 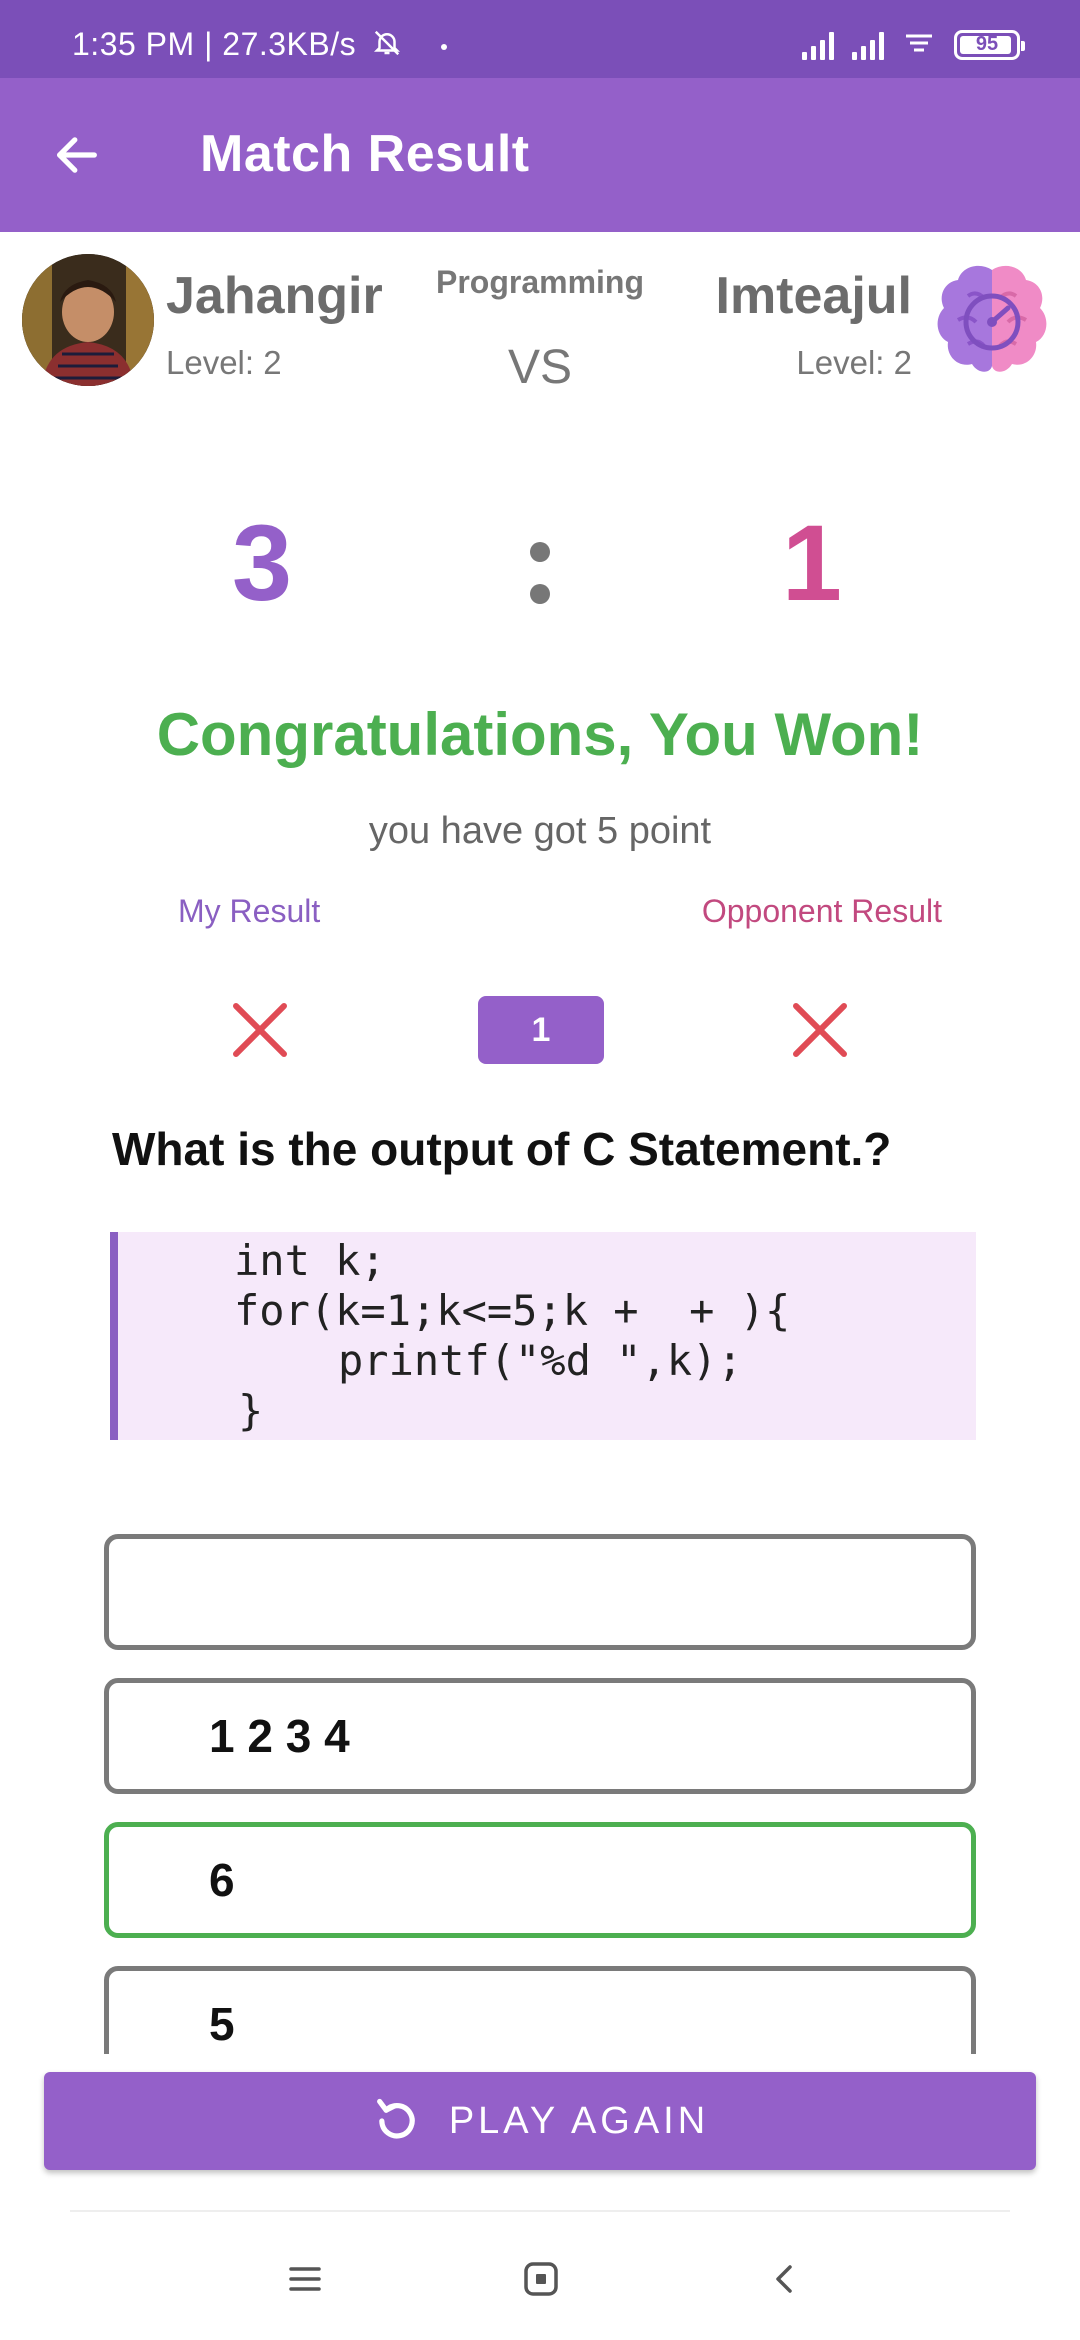 I want to click on system-nav-bar, so click(x=540, y=2276).